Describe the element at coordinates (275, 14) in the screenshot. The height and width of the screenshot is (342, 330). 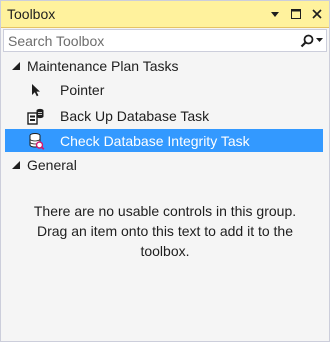
I see `dropdown-arrow-icon` at that location.